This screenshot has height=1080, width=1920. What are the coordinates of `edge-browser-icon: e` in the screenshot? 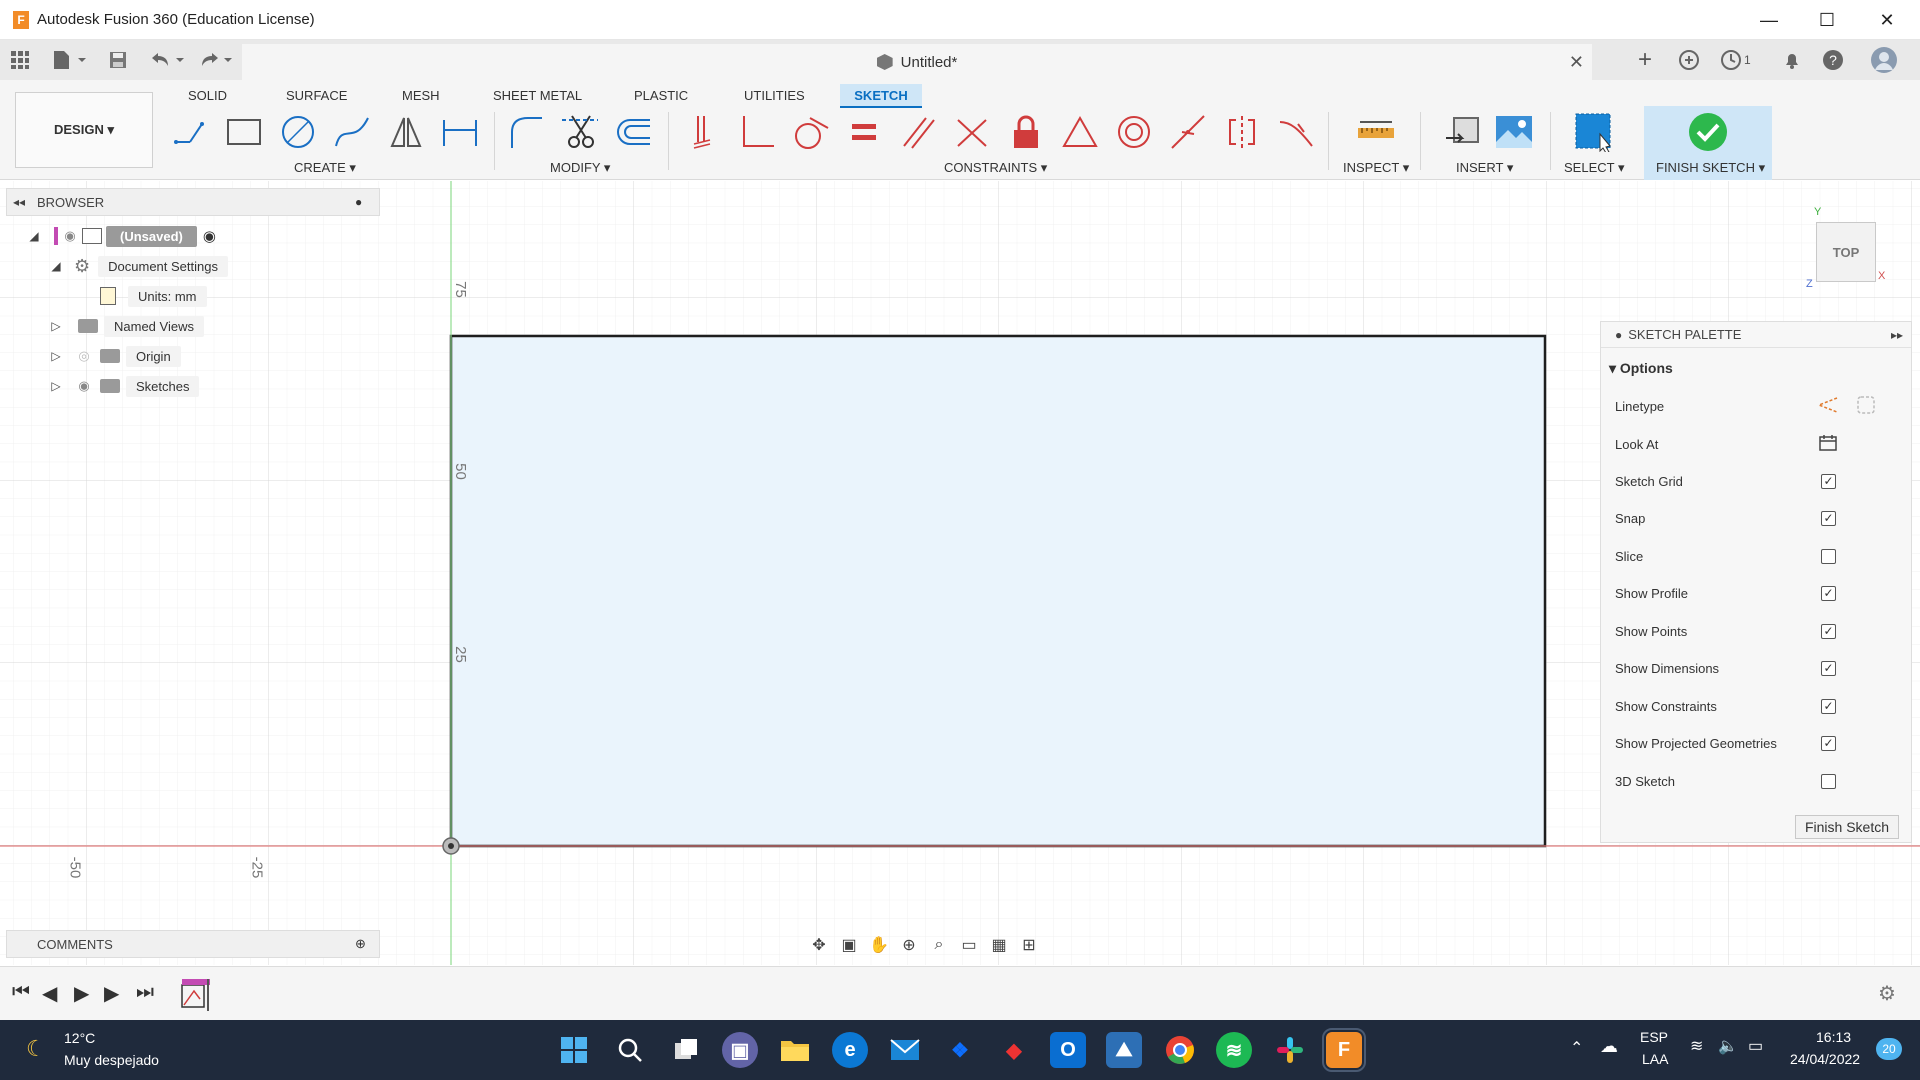 It's located at (850, 1050).